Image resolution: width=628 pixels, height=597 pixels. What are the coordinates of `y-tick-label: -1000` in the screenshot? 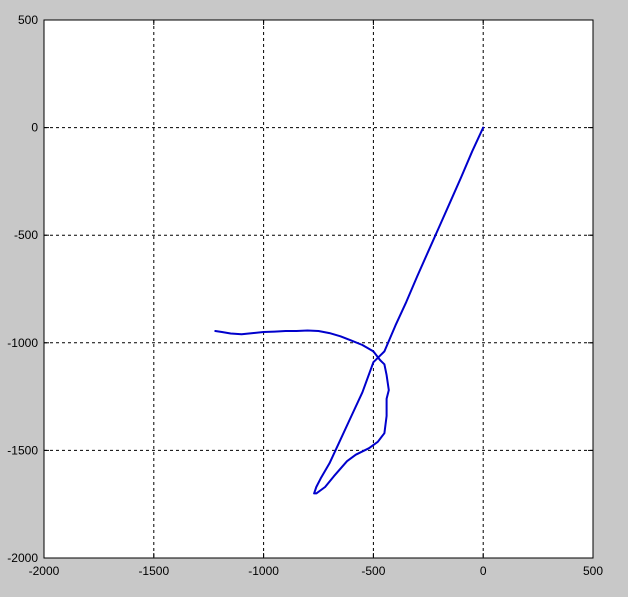 It's located at (22, 343).